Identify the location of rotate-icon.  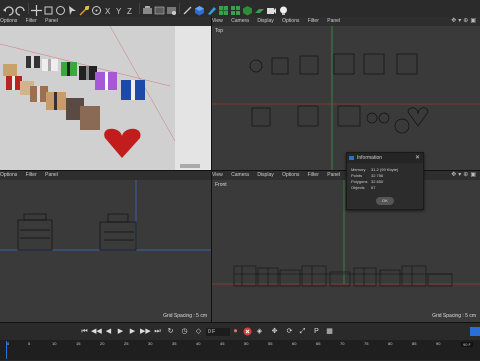
(60, 9).